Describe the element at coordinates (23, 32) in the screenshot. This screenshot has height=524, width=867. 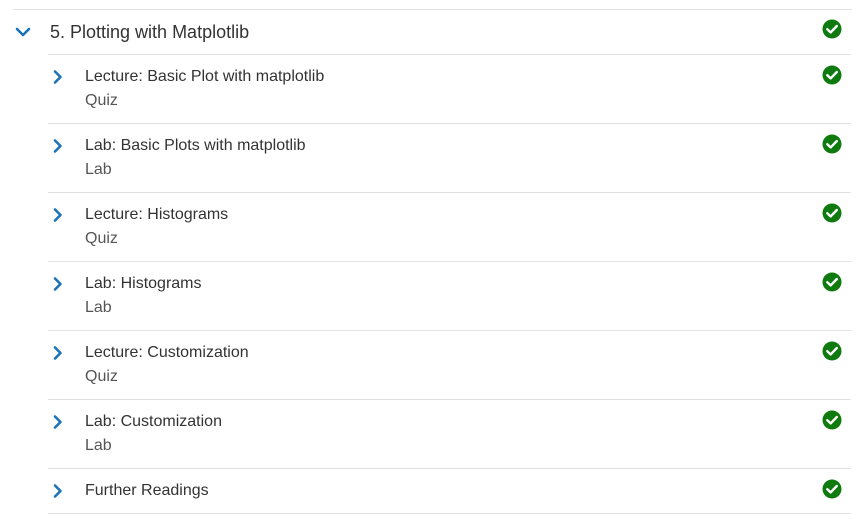
I see `chevron-down-icon` at that location.